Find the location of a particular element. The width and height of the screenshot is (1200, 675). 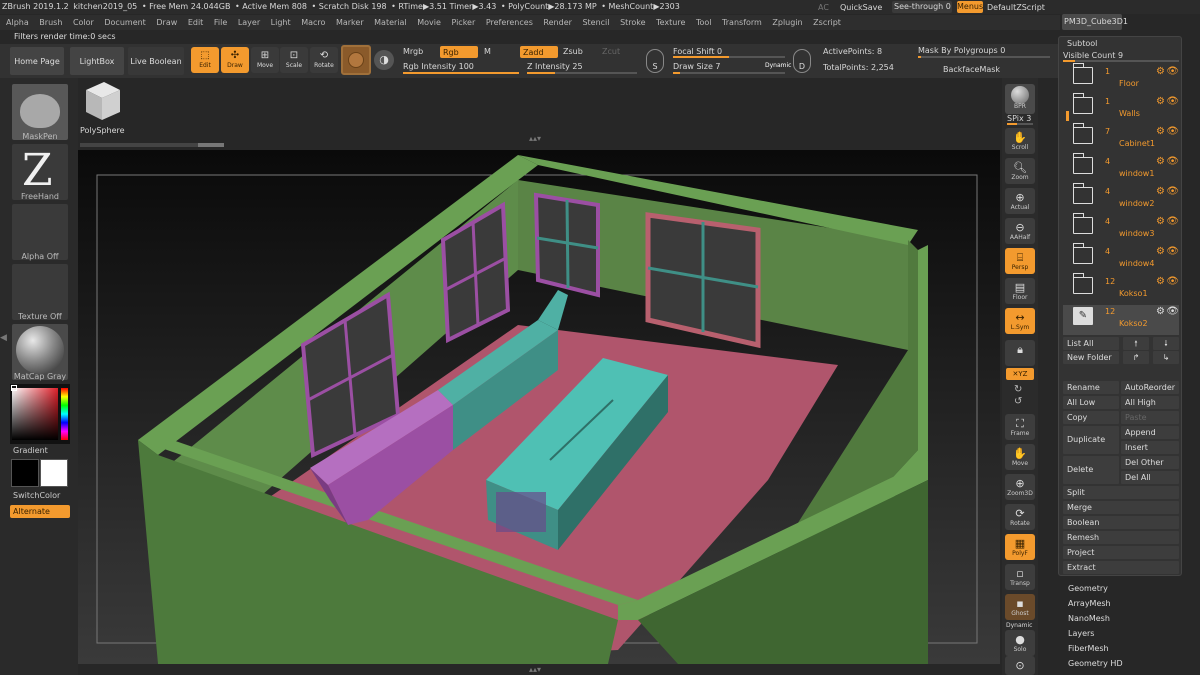

alternate-button: Alternate is located at coordinates (40, 511).